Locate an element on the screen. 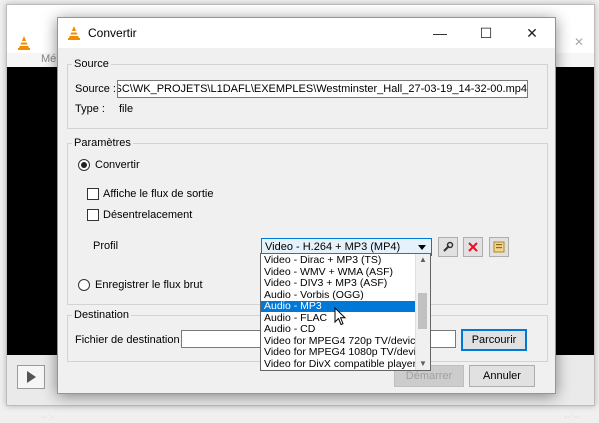  profile-option: Video for DivX compatible player is located at coordinates (340, 364).